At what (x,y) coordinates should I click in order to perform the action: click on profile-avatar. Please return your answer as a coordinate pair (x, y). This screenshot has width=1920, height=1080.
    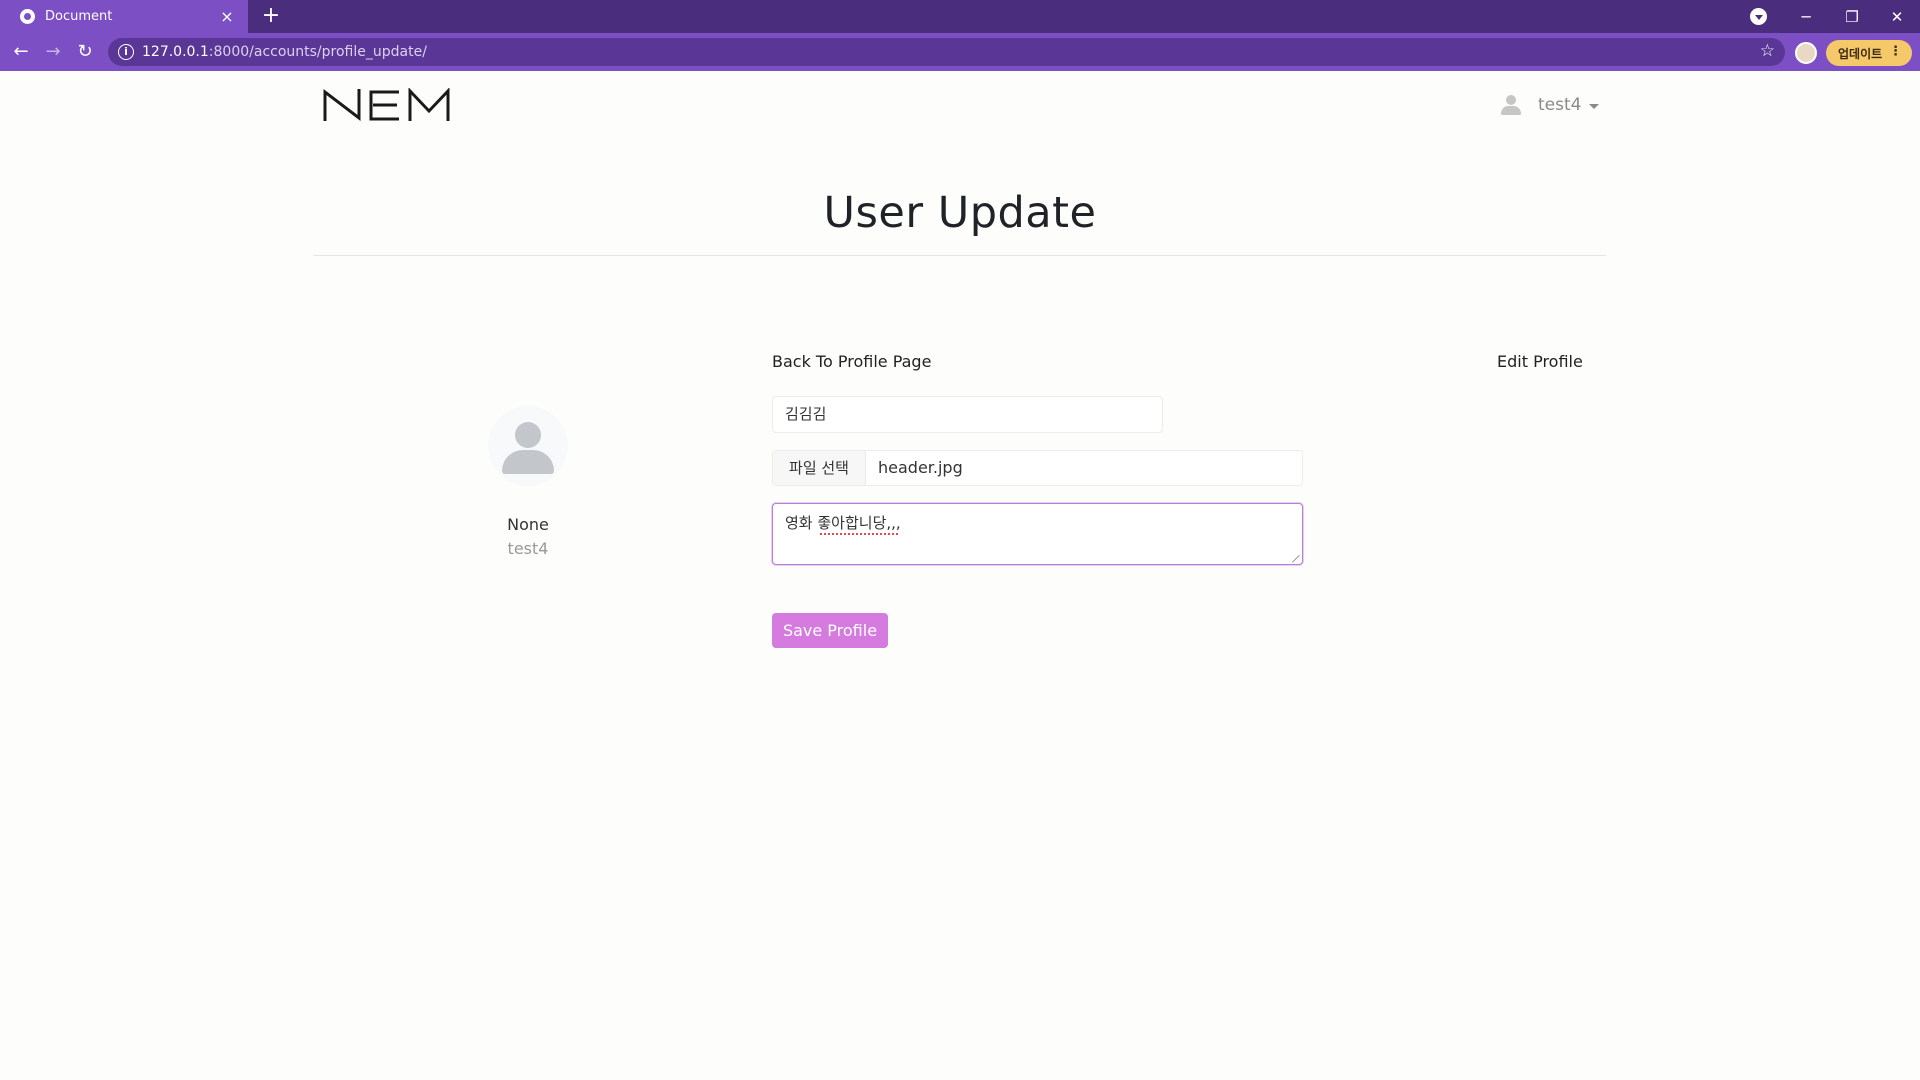
    Looking at the image, I should click on (528, 446).